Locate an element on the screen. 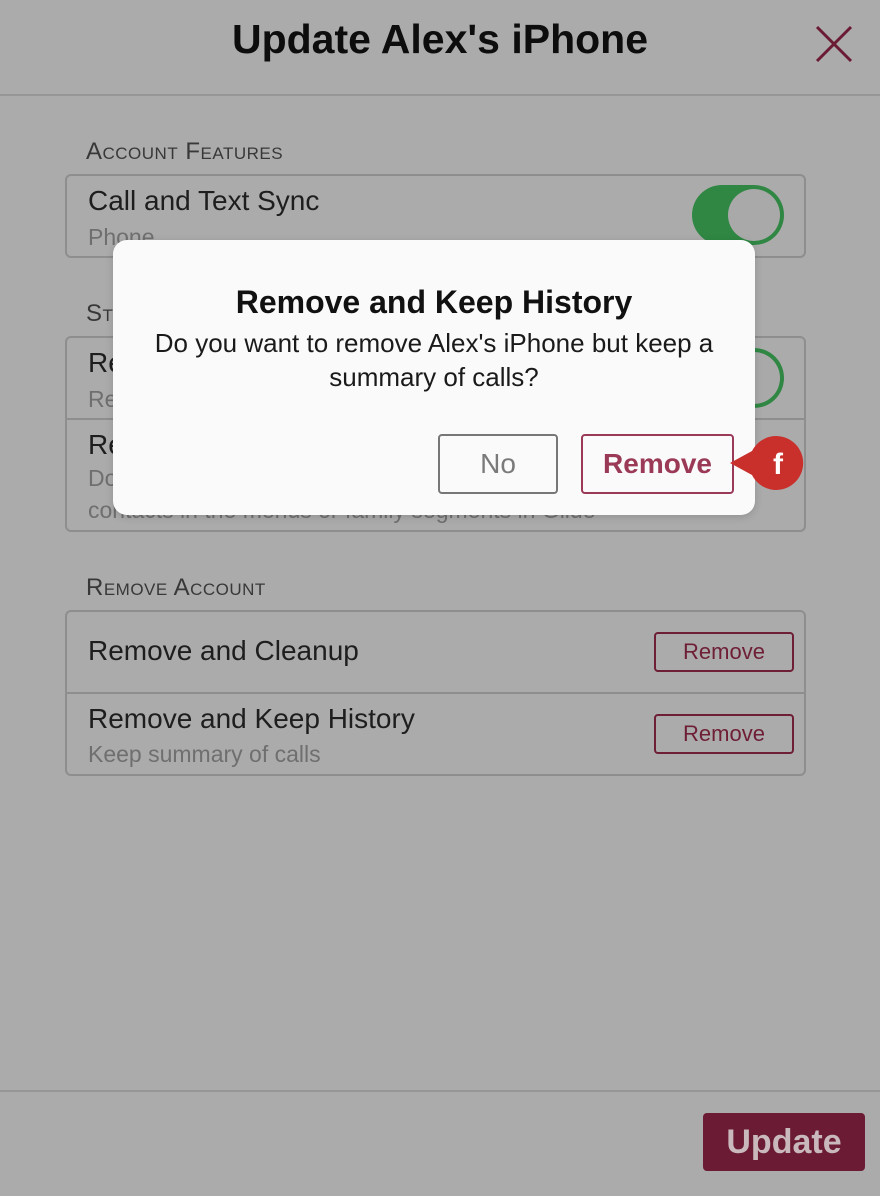  row-title: Remove and Cleanup is located at coordinates (223, 650).